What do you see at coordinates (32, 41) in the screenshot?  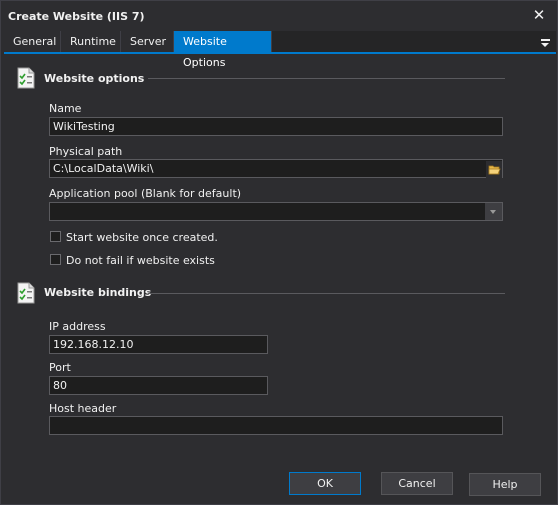 I see `tab-general: General` at bounding box center [32, 41].